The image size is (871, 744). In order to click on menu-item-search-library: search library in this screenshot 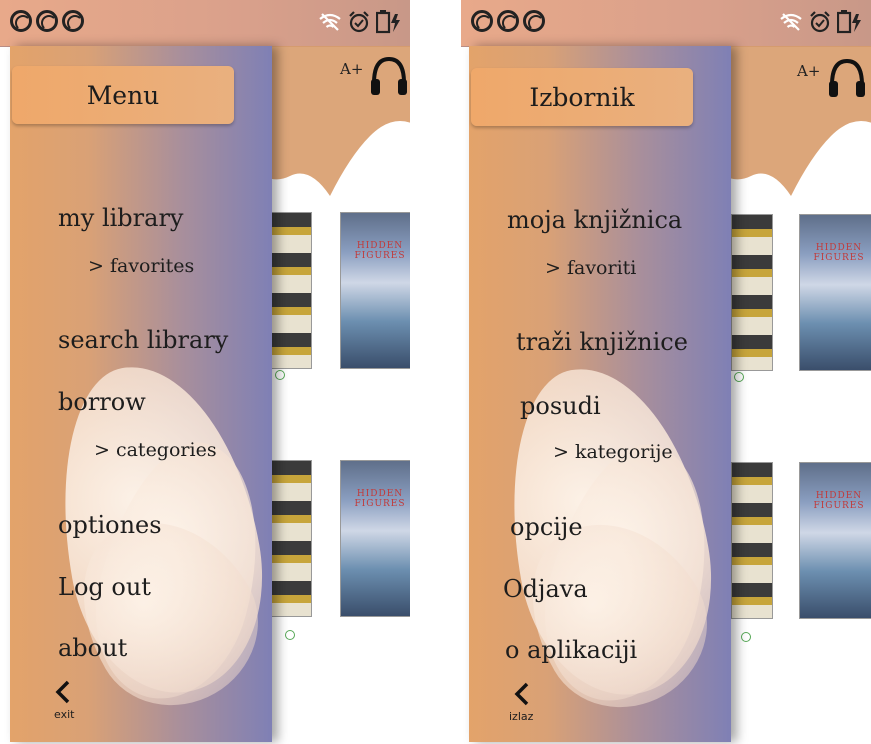, I will do `click(143, 340)`.